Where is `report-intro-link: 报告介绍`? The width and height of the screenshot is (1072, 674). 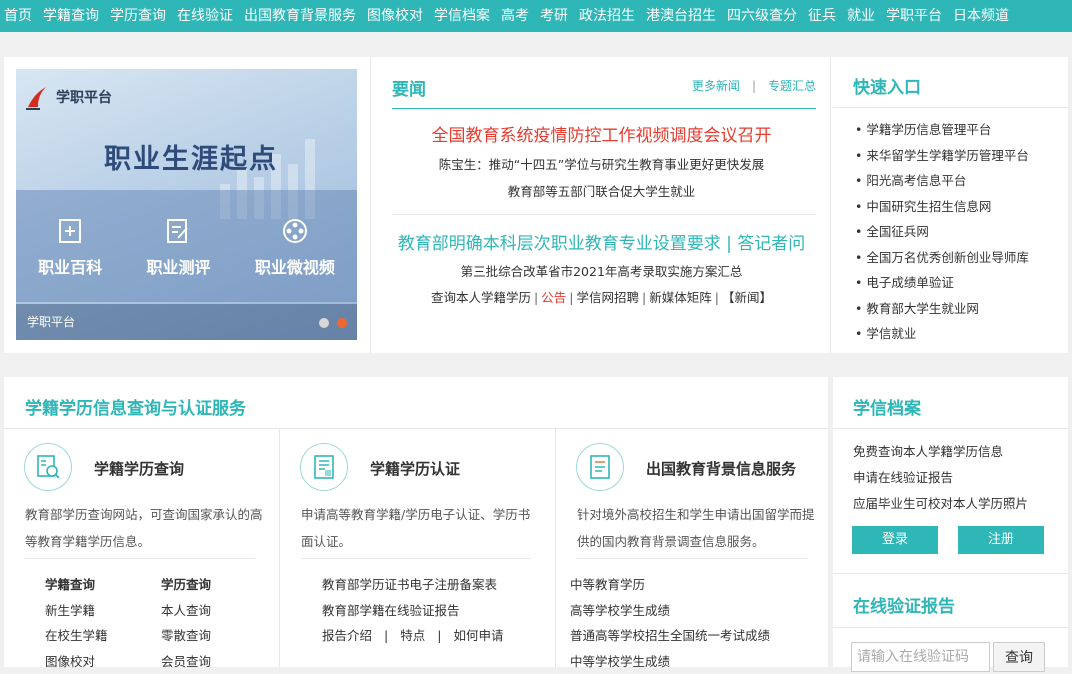
report-intro-link: 报告介绍 is located at coordinates (347, 635).